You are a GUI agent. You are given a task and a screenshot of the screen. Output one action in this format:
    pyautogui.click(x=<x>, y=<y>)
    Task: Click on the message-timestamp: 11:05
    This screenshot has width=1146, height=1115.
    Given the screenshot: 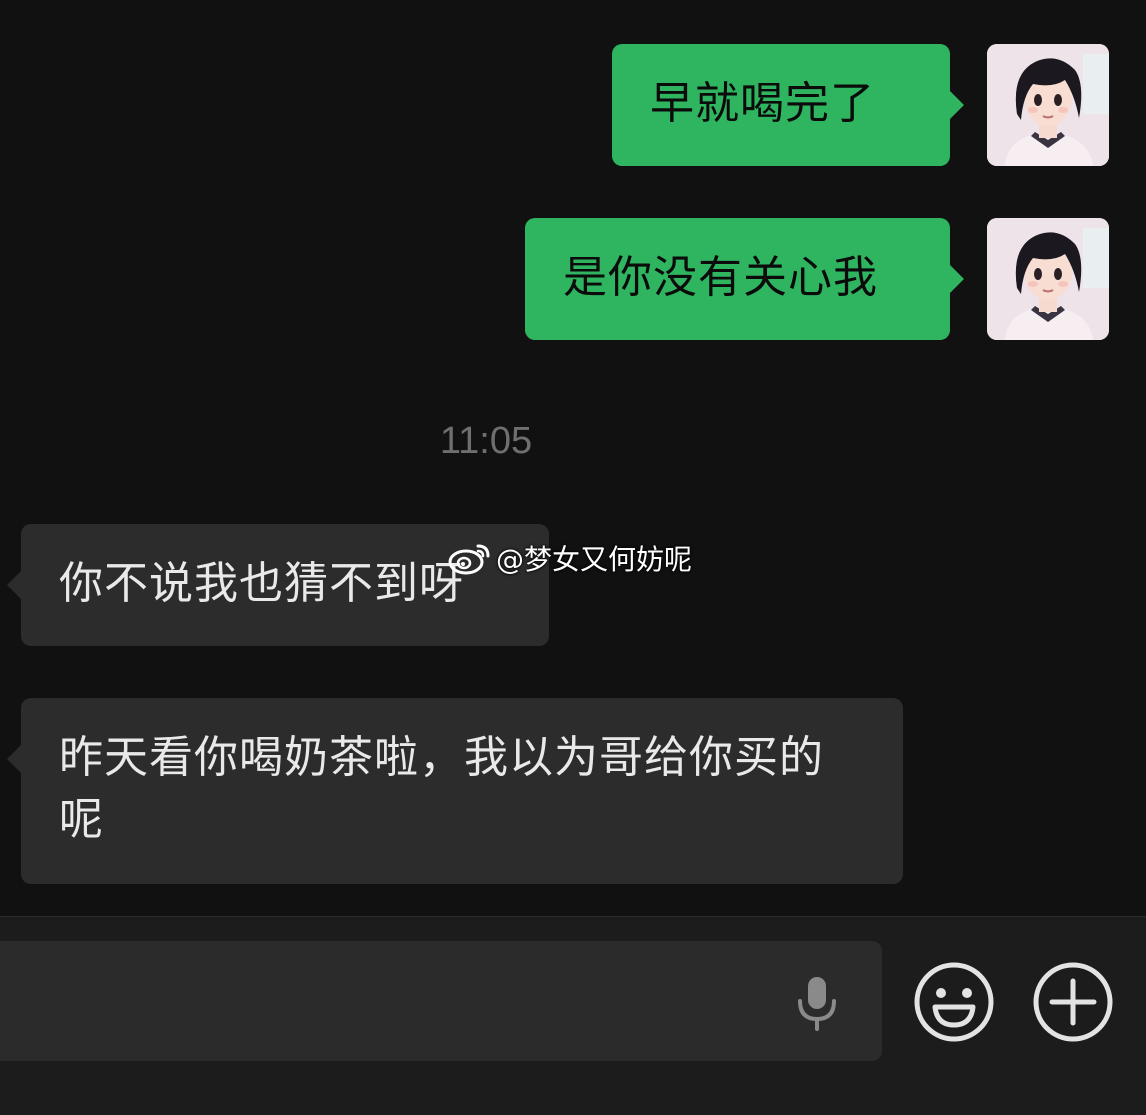 What is the action you would take?
    pyautogui.click(x=486, y=441)
    